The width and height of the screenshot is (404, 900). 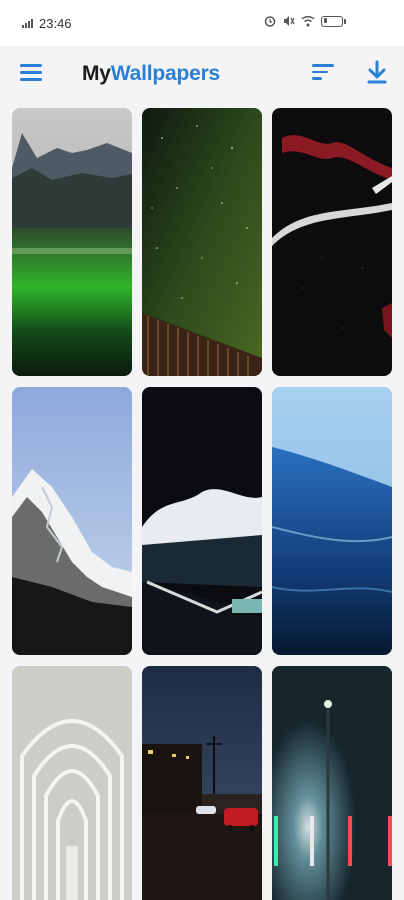 I want to click on status-left: 23:46, so click(x=47, y=23).